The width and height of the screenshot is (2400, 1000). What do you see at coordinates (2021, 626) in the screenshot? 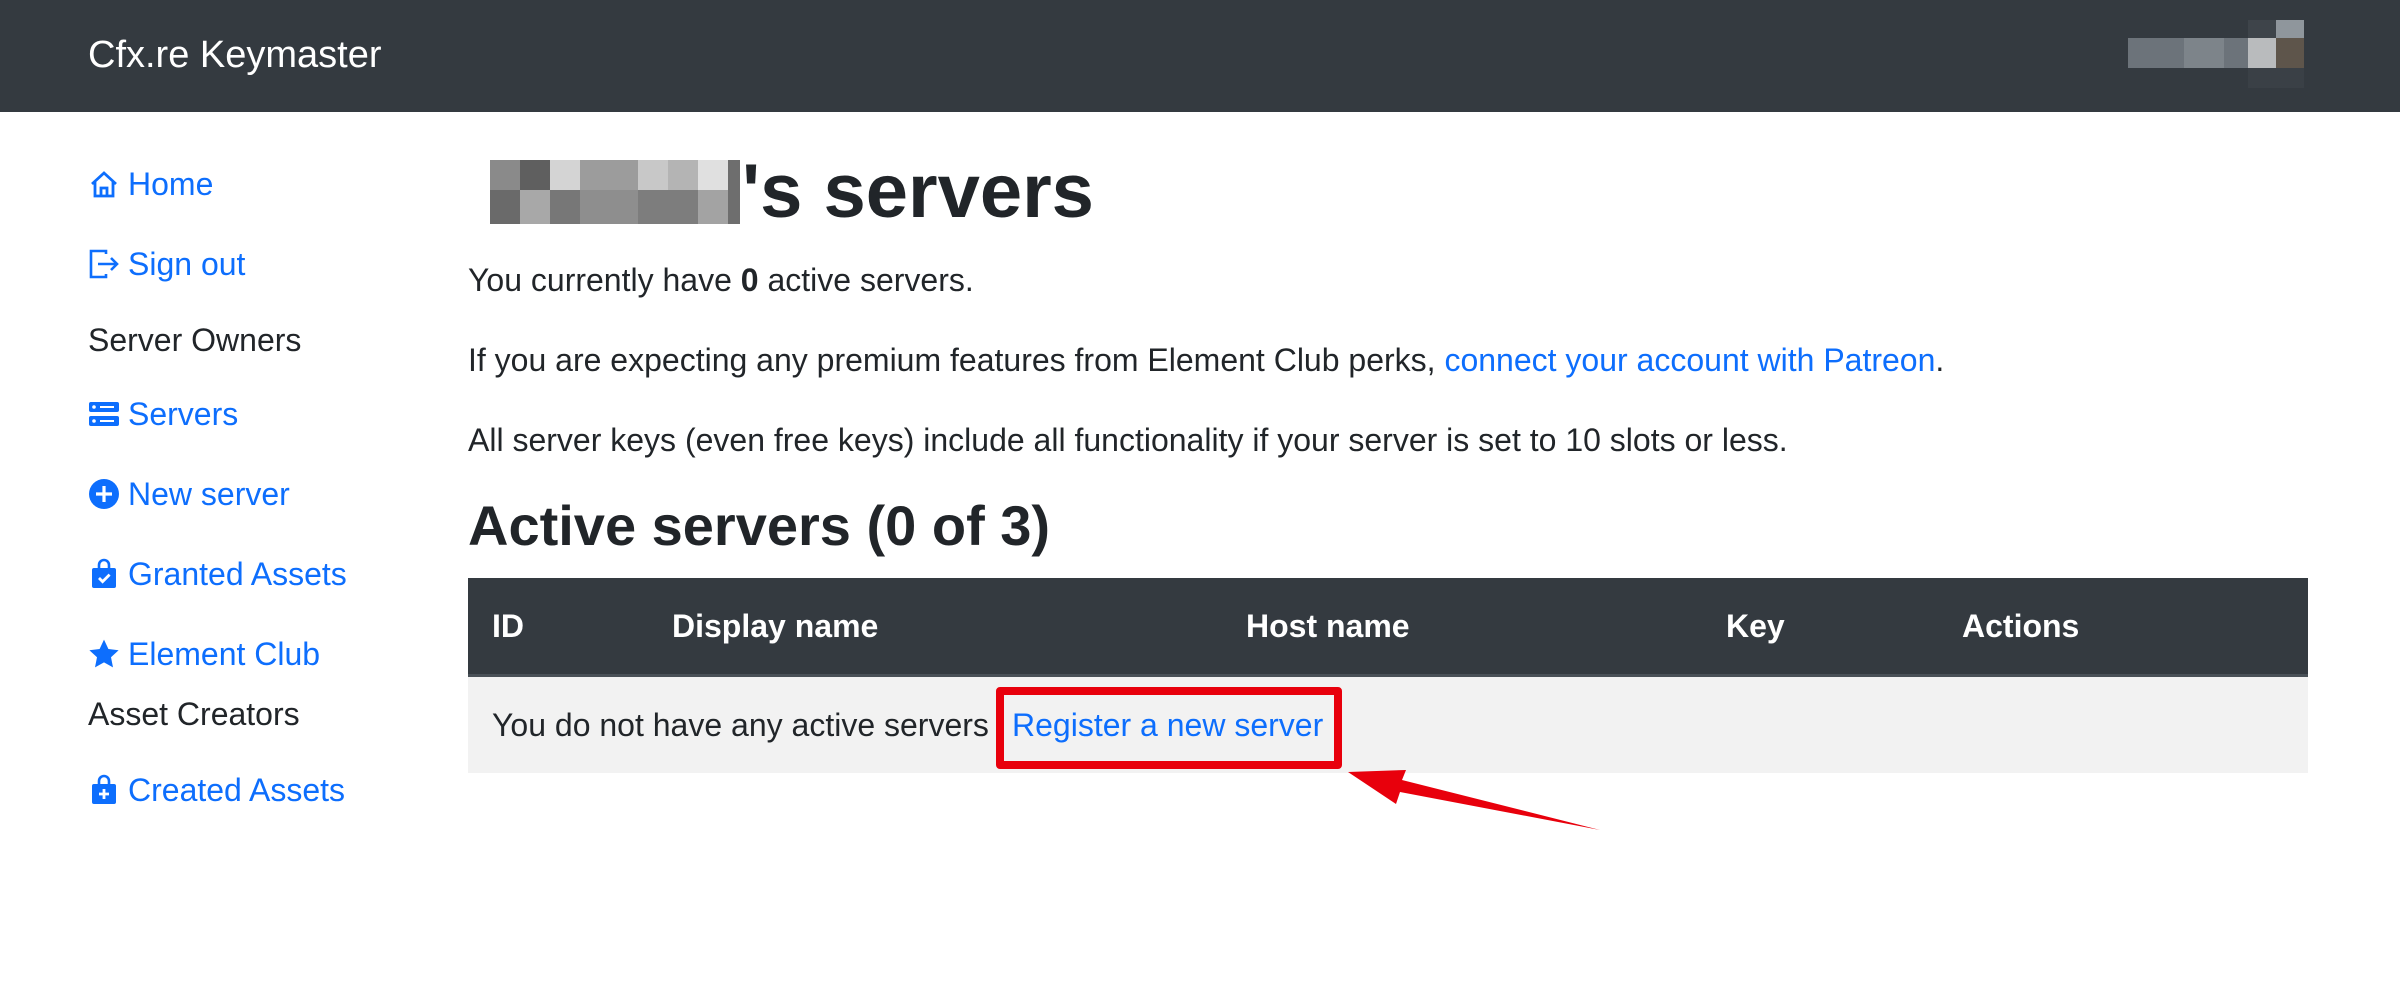
I see `column-header-actions: Actions` at bounding box center [2021, 626].